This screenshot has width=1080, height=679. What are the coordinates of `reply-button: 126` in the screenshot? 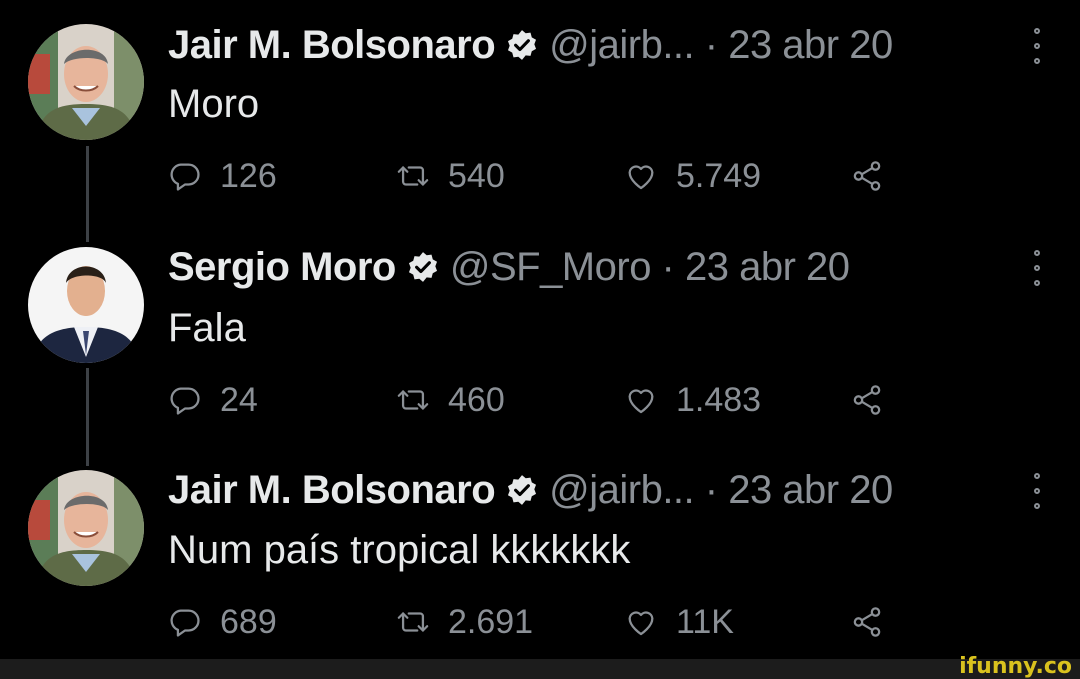 It's located at (222, 176).